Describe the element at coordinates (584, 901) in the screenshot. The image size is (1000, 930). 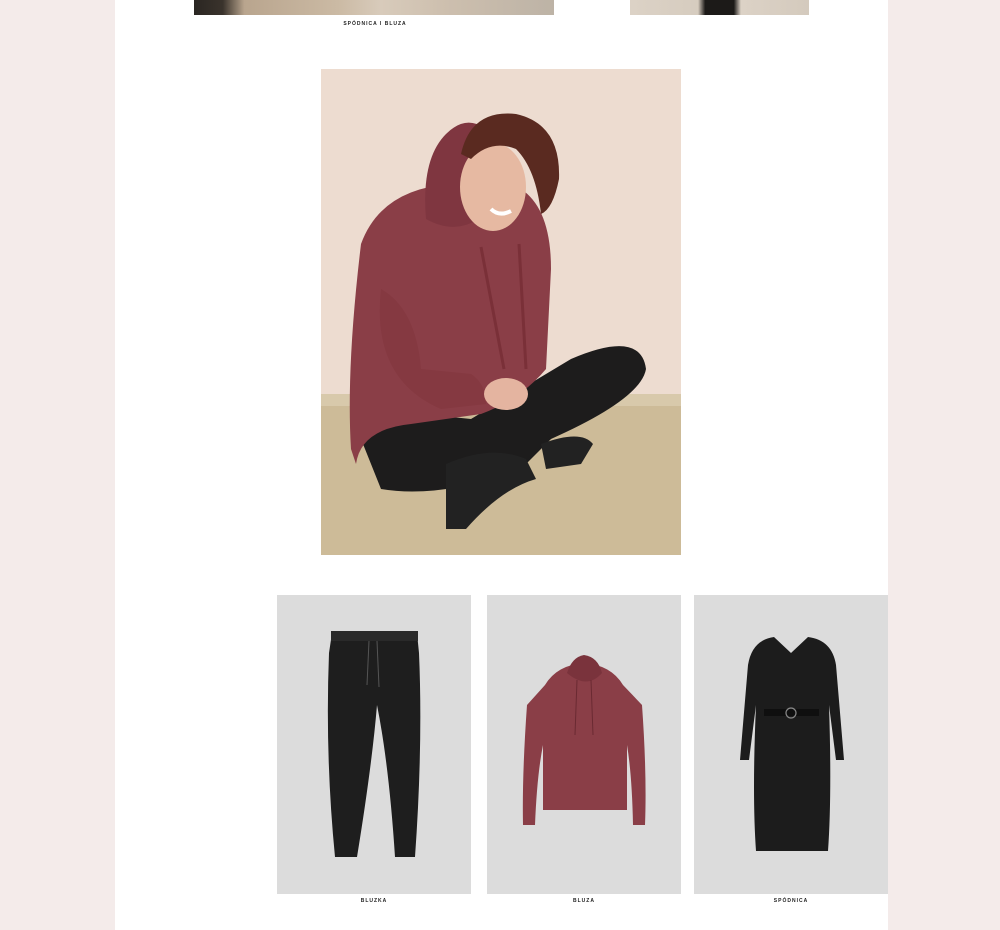
I see `product-caption-hoodie: BLUZA` at that location.